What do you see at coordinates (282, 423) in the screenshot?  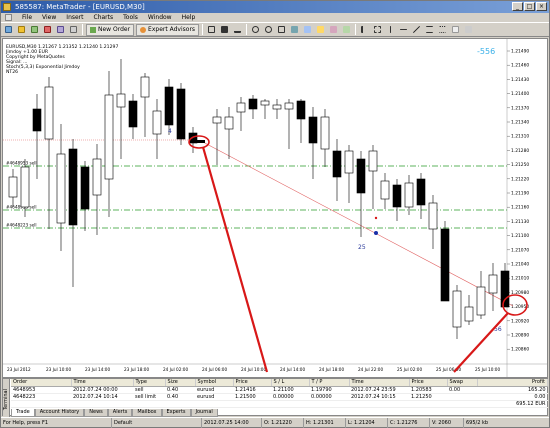 I see `status-open: O: 1.21220` at bounding box center [282, 423].